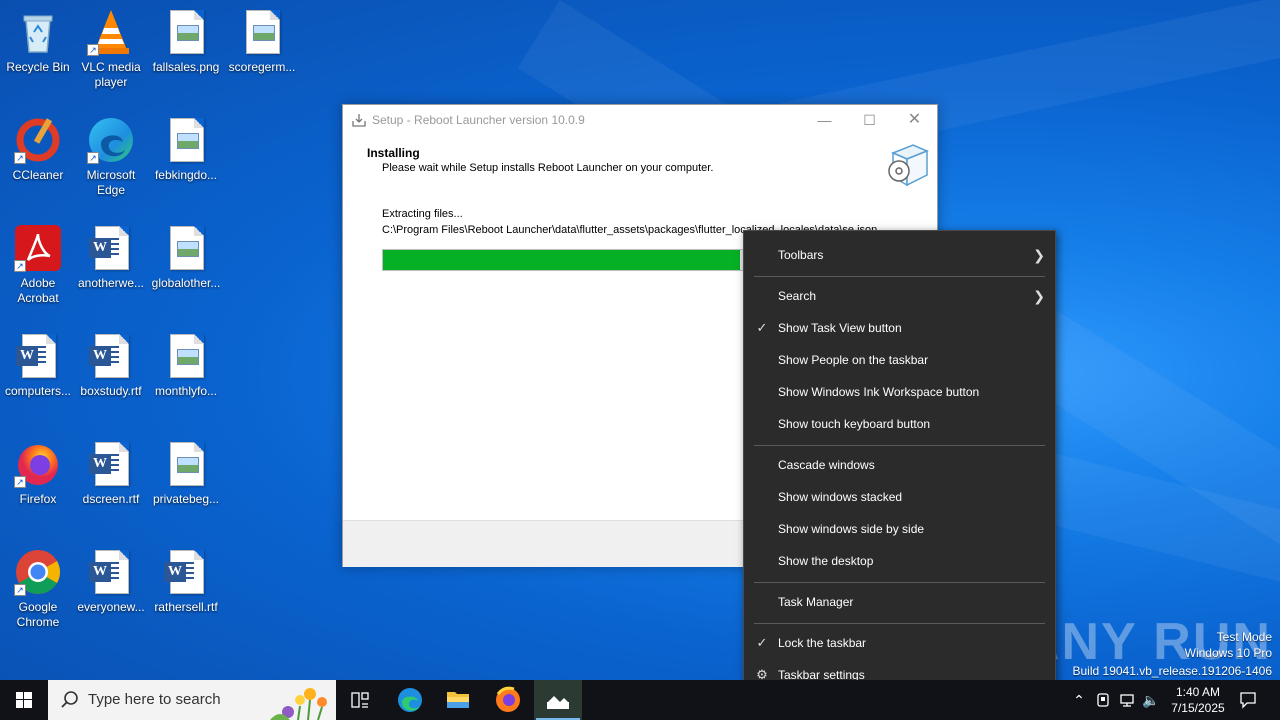 The height and width of the screenshot is (720, 1280). I want to click on setup-header-title: Installing, so click(393, 153).